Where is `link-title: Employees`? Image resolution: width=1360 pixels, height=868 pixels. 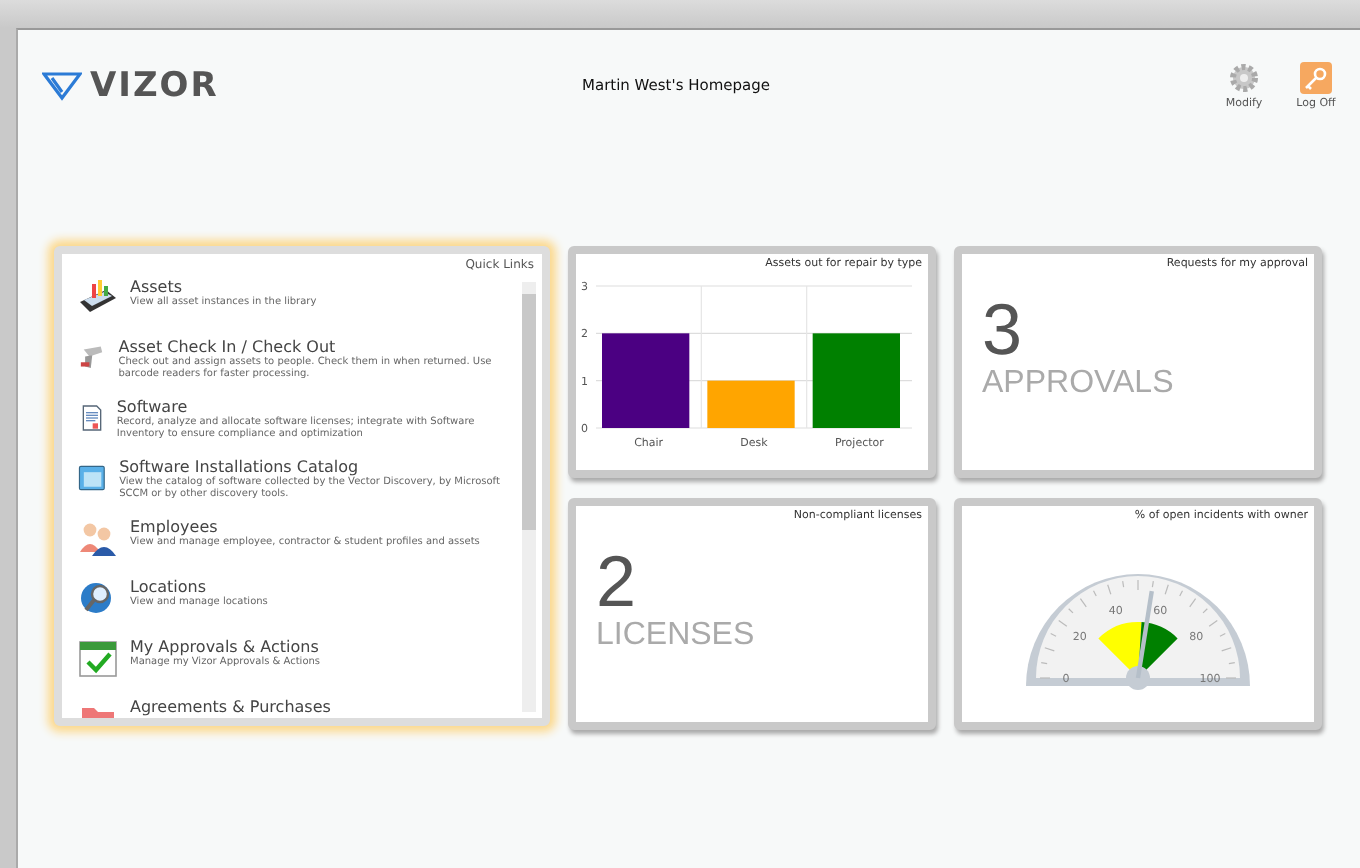
link-title: Employees is located at coordinates (175, 527).